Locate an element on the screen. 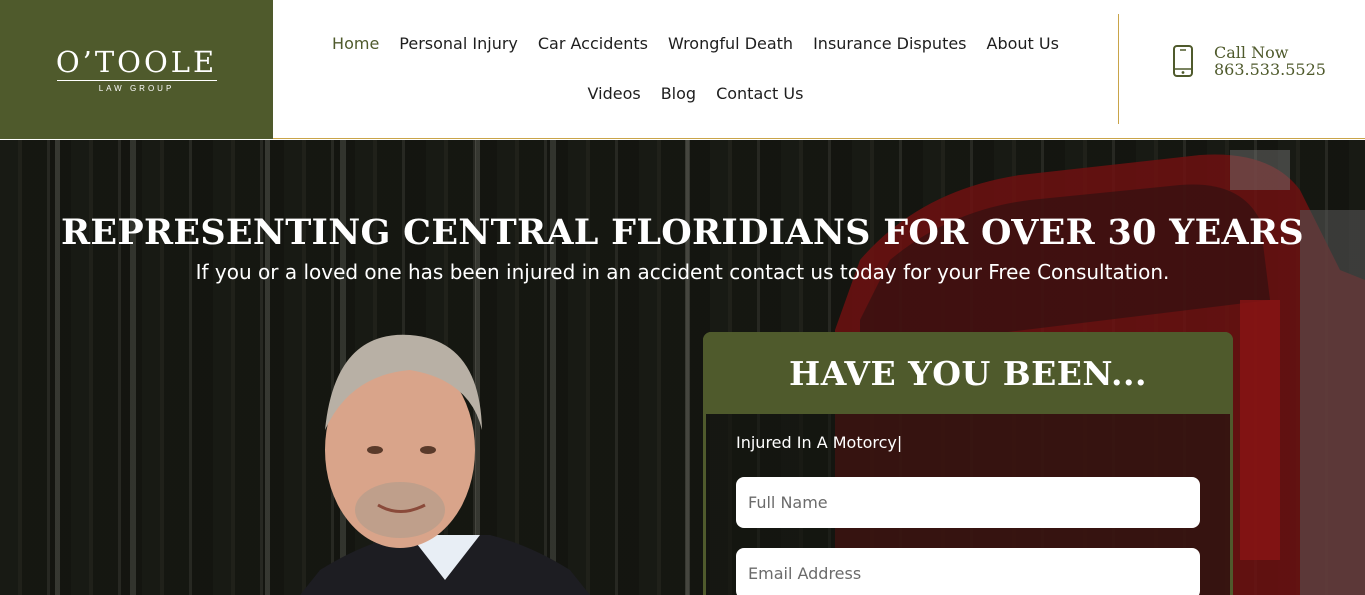  logo-tagline: LAW GROUP is located at coordinates (136, 88).